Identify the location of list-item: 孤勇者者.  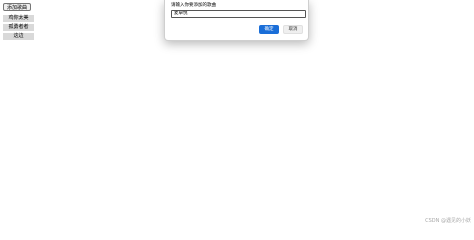
(18, 27).